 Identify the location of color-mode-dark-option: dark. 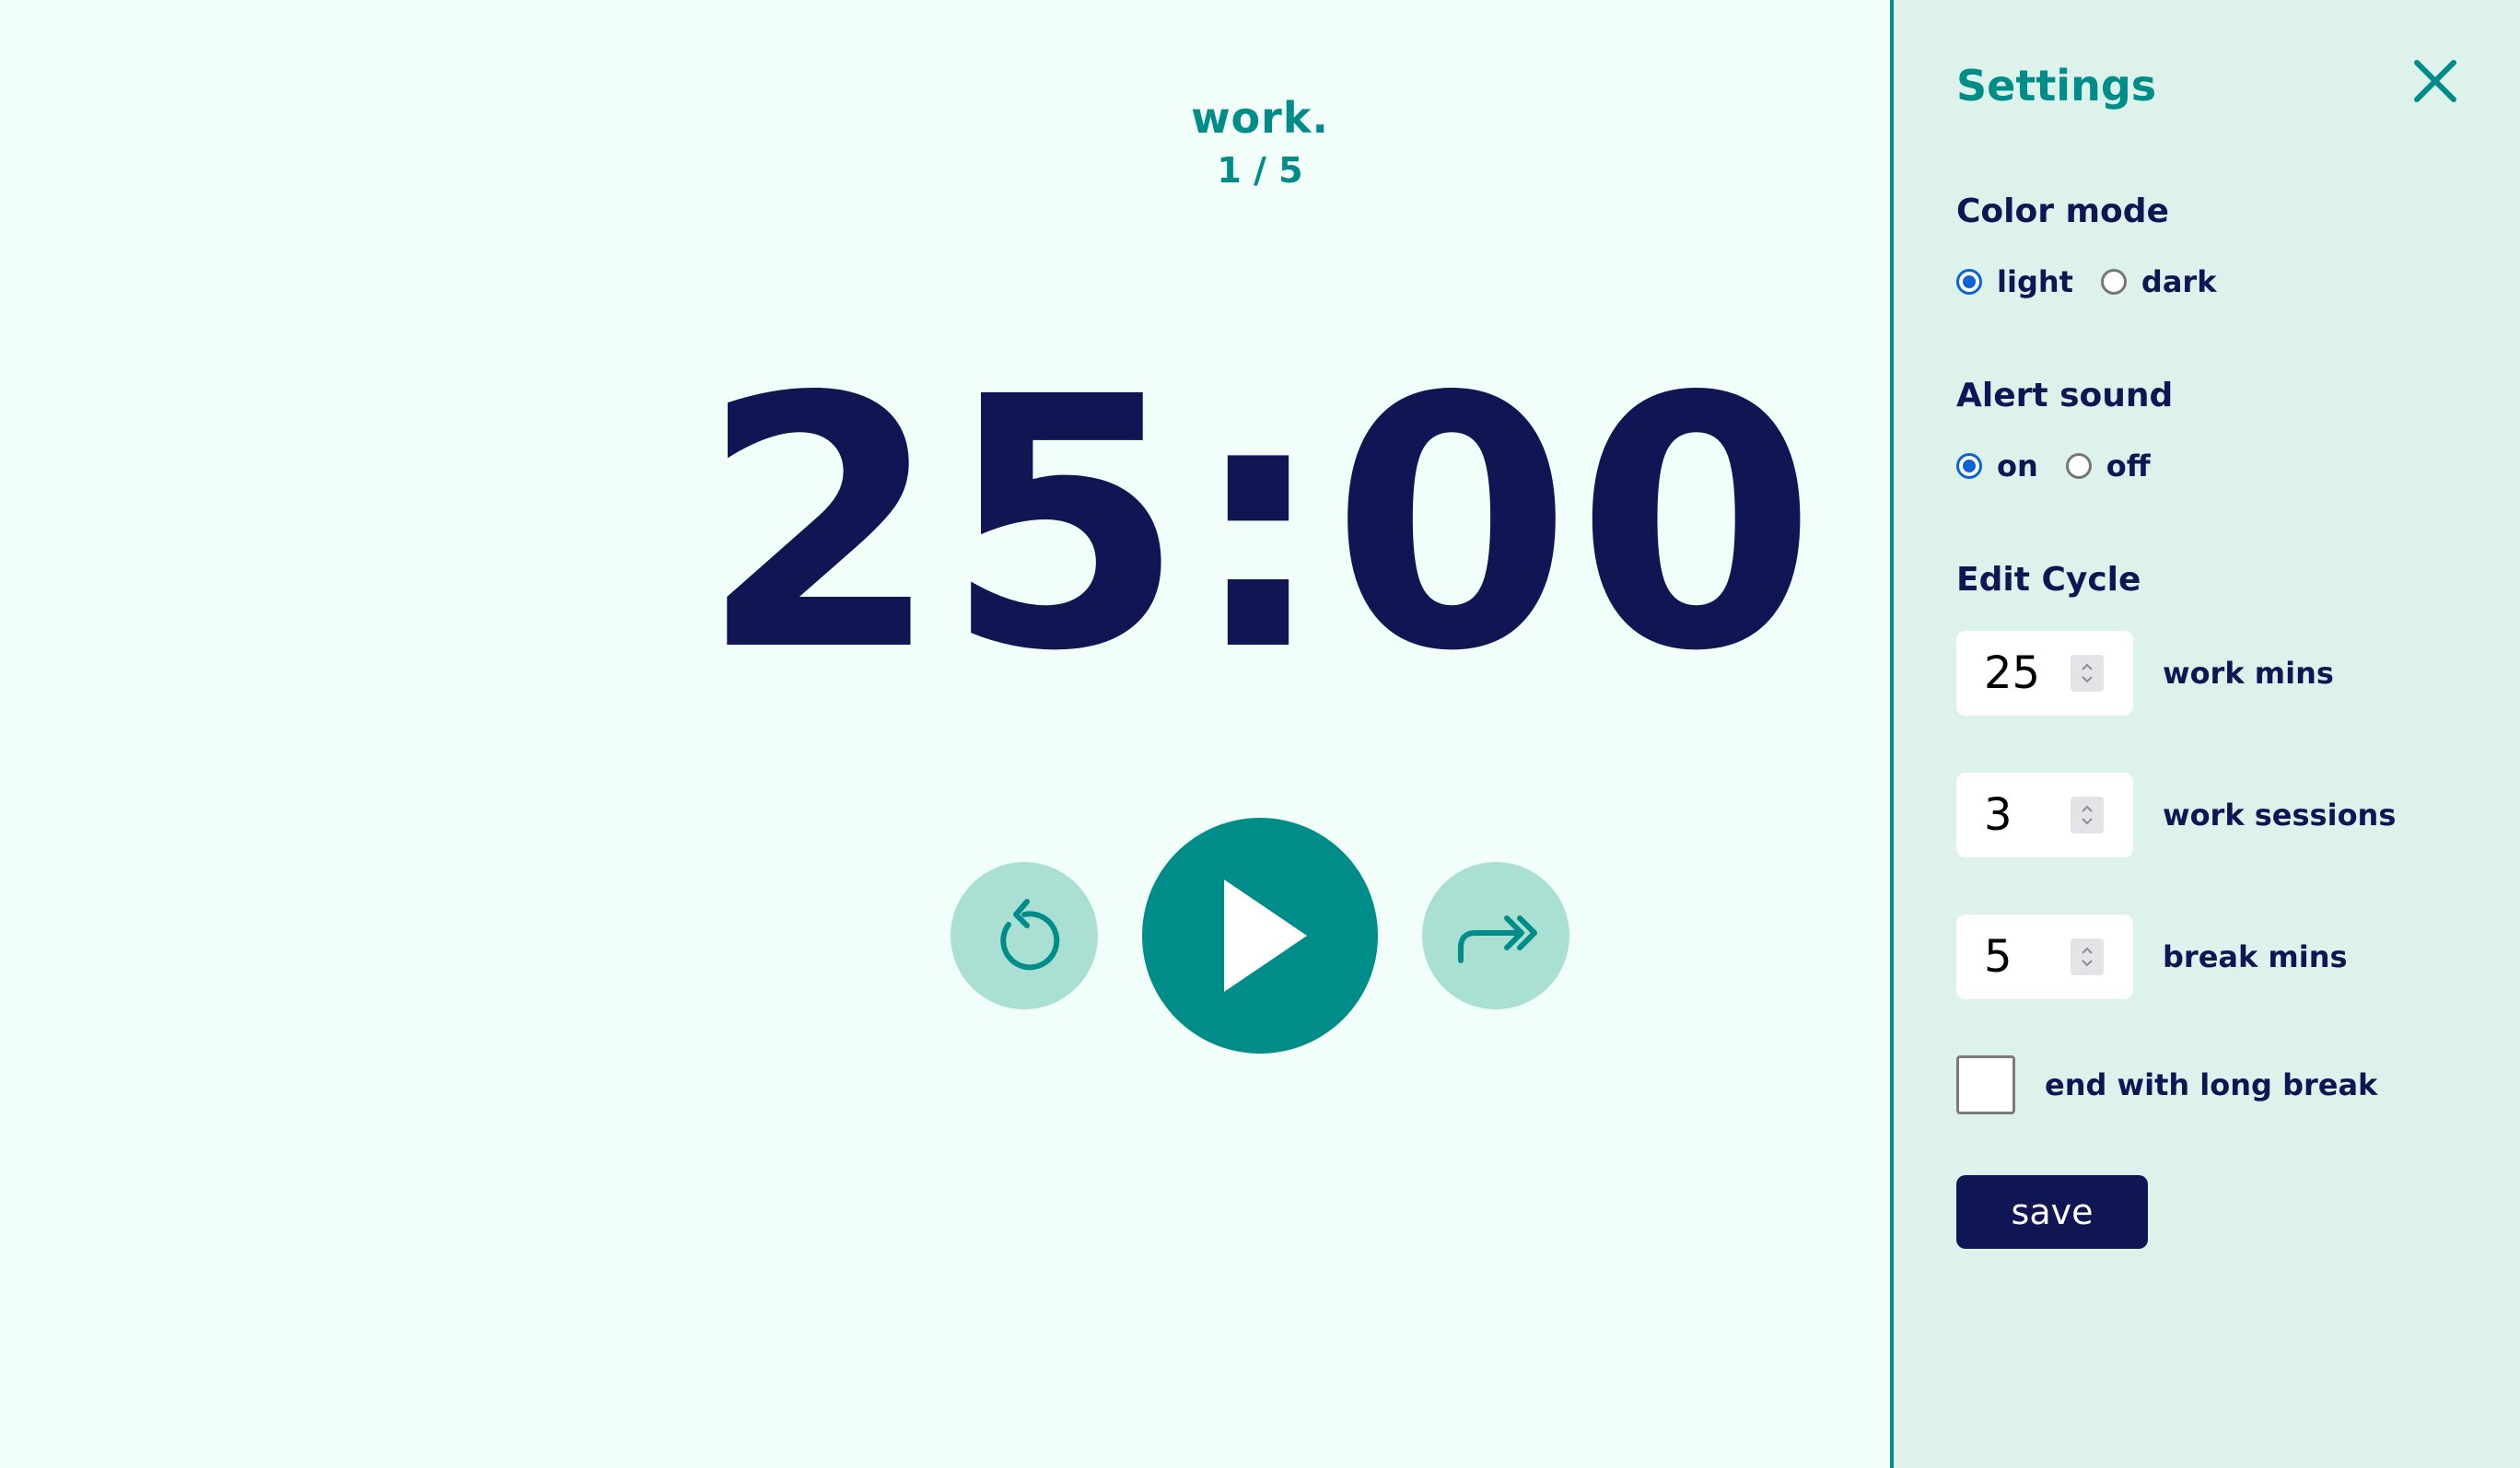
(2158, 281).